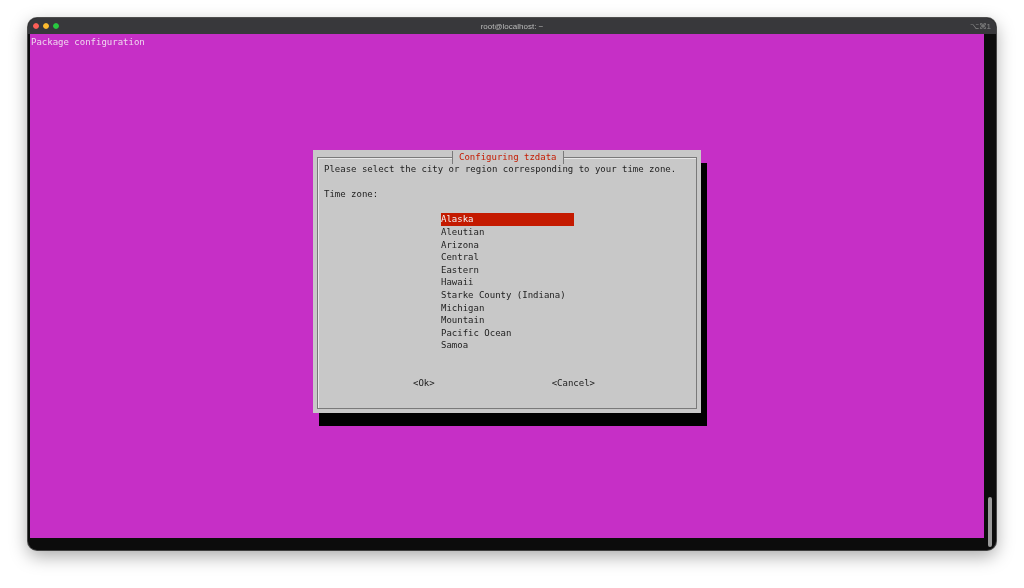 The image size is (1024, 588). Describe the element at coordinates (507, 270) in the screenshot. I see `list-item: Eastern` at that location.